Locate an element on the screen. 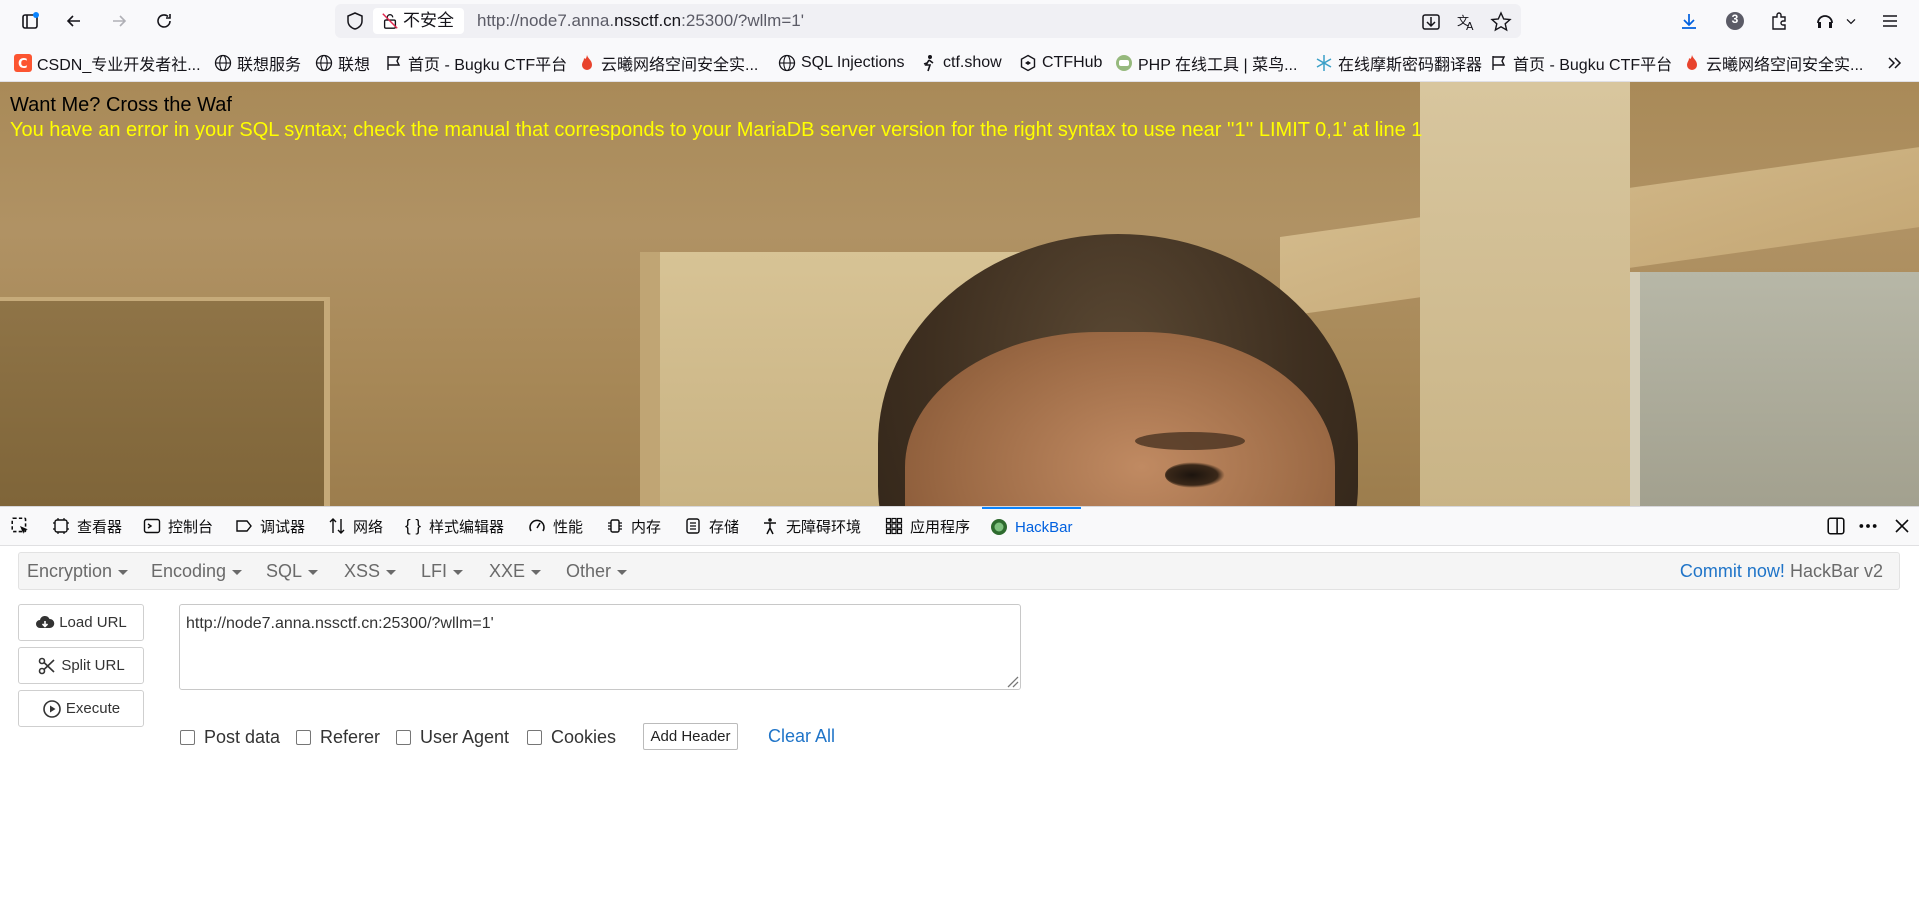  cookies-option: Cookies is located at coordinates (571, 737).